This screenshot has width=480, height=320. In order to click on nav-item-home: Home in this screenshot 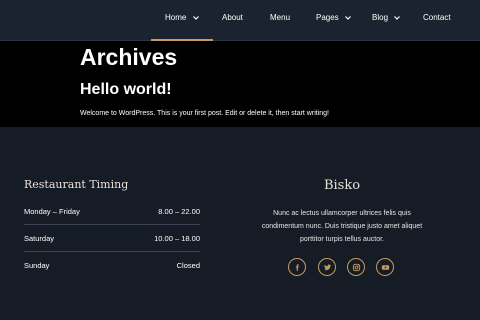, I will do `click(181, 20)`.